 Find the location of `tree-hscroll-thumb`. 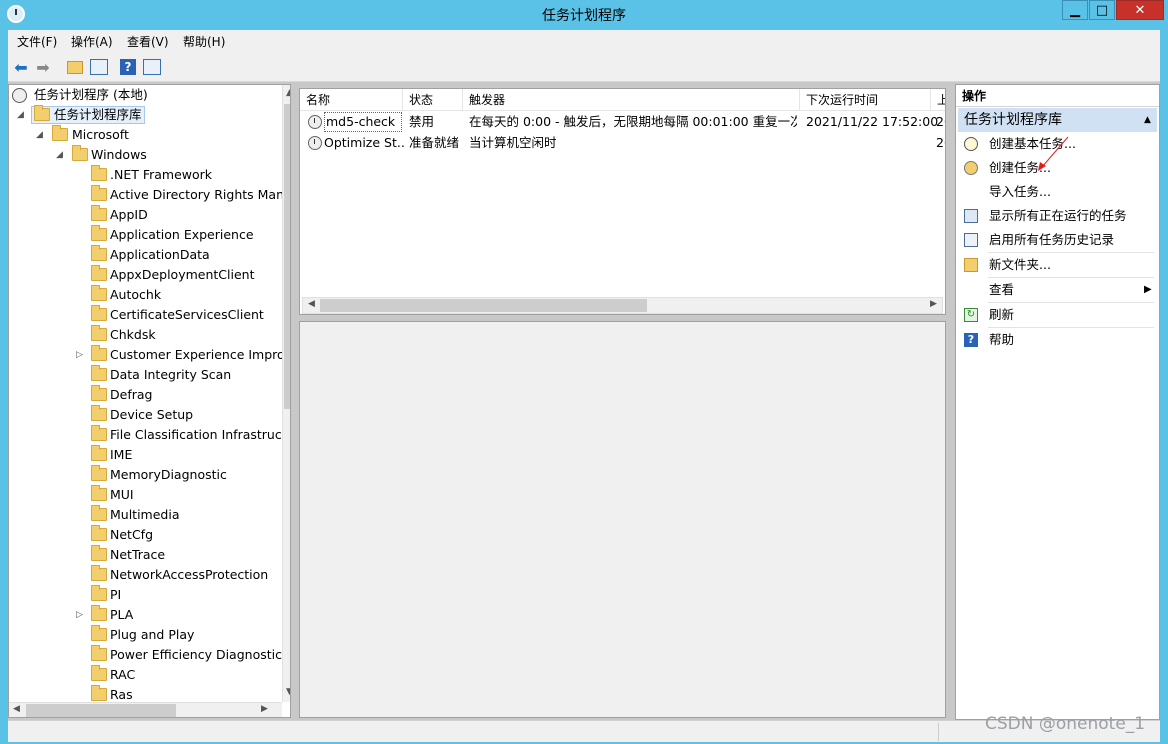

tree-hscroll-thumb is located at coordinates (101, 710).